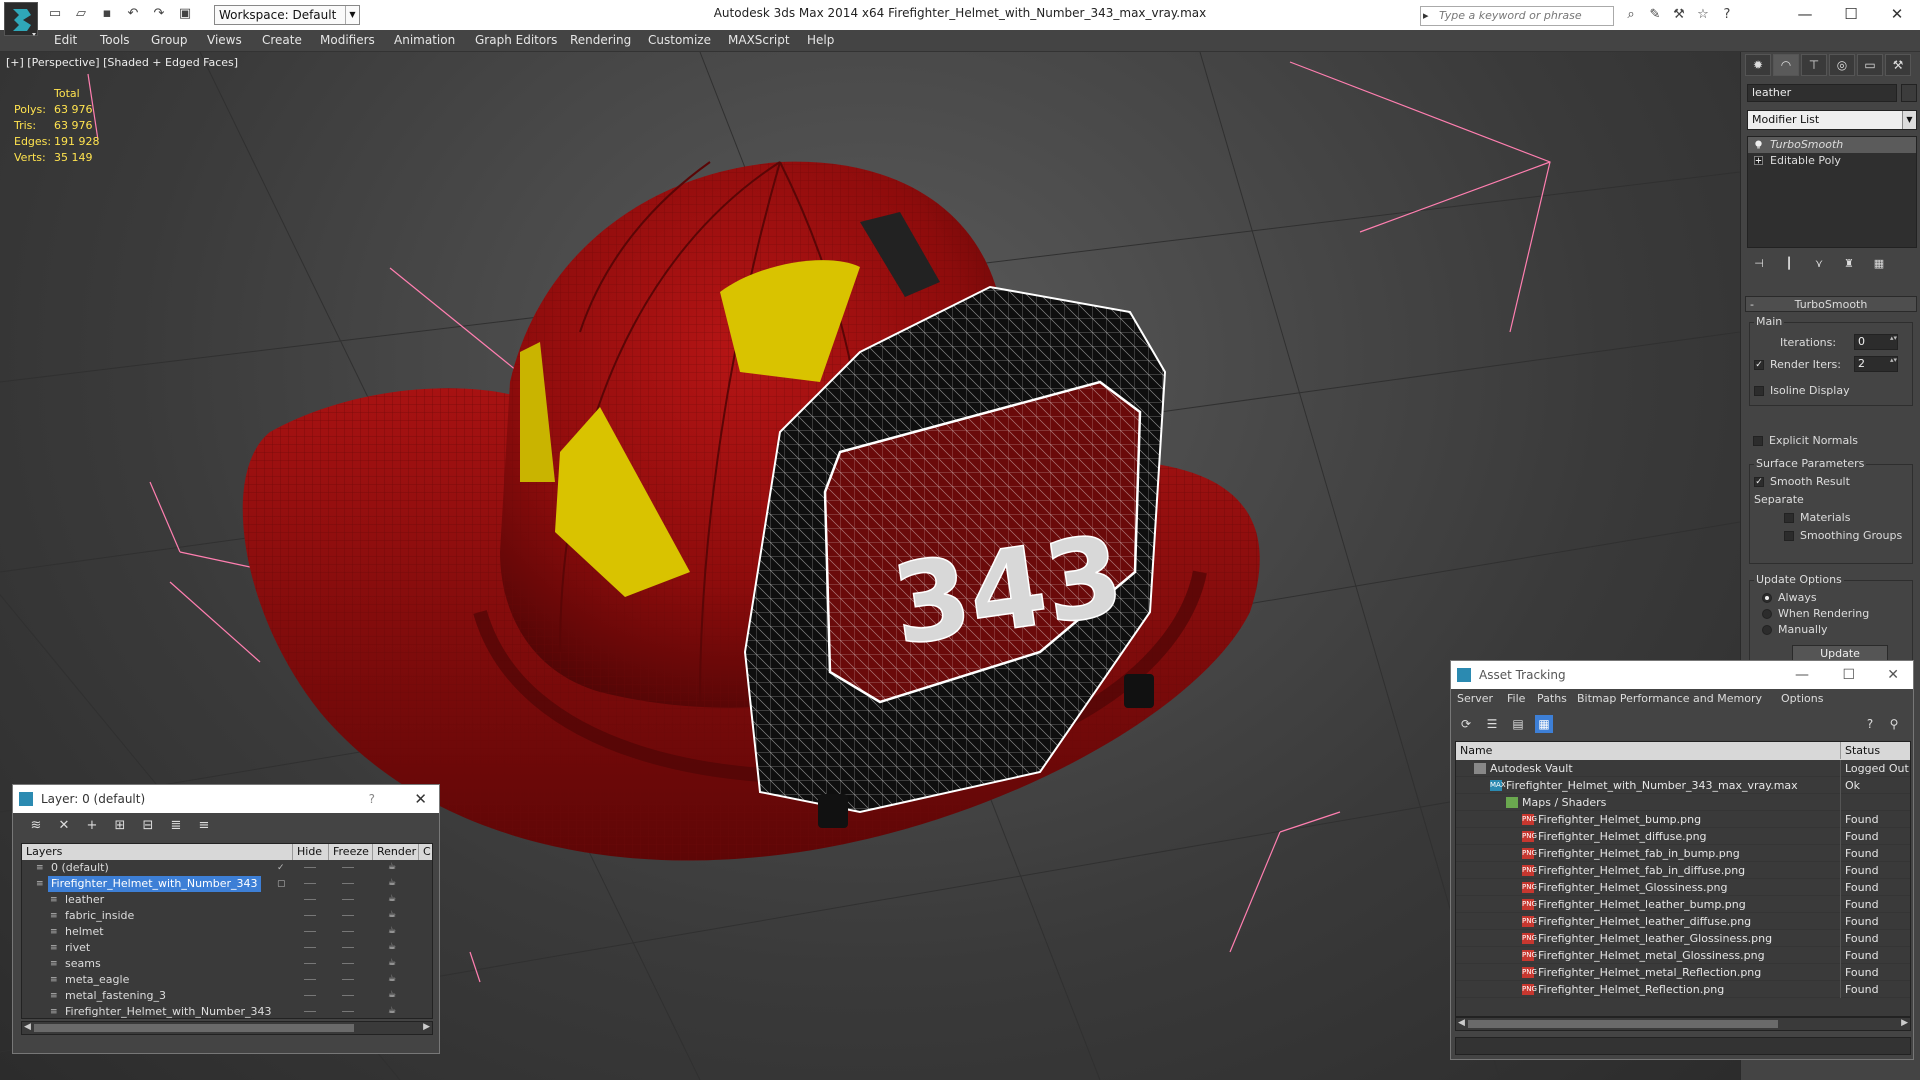 The image size is (1920, 1080). What do you see at coordinates (1814, 65) in the screenshot?
I see `hierarchy-tab-icon: ⊤` at bounding box center [1814, 65].